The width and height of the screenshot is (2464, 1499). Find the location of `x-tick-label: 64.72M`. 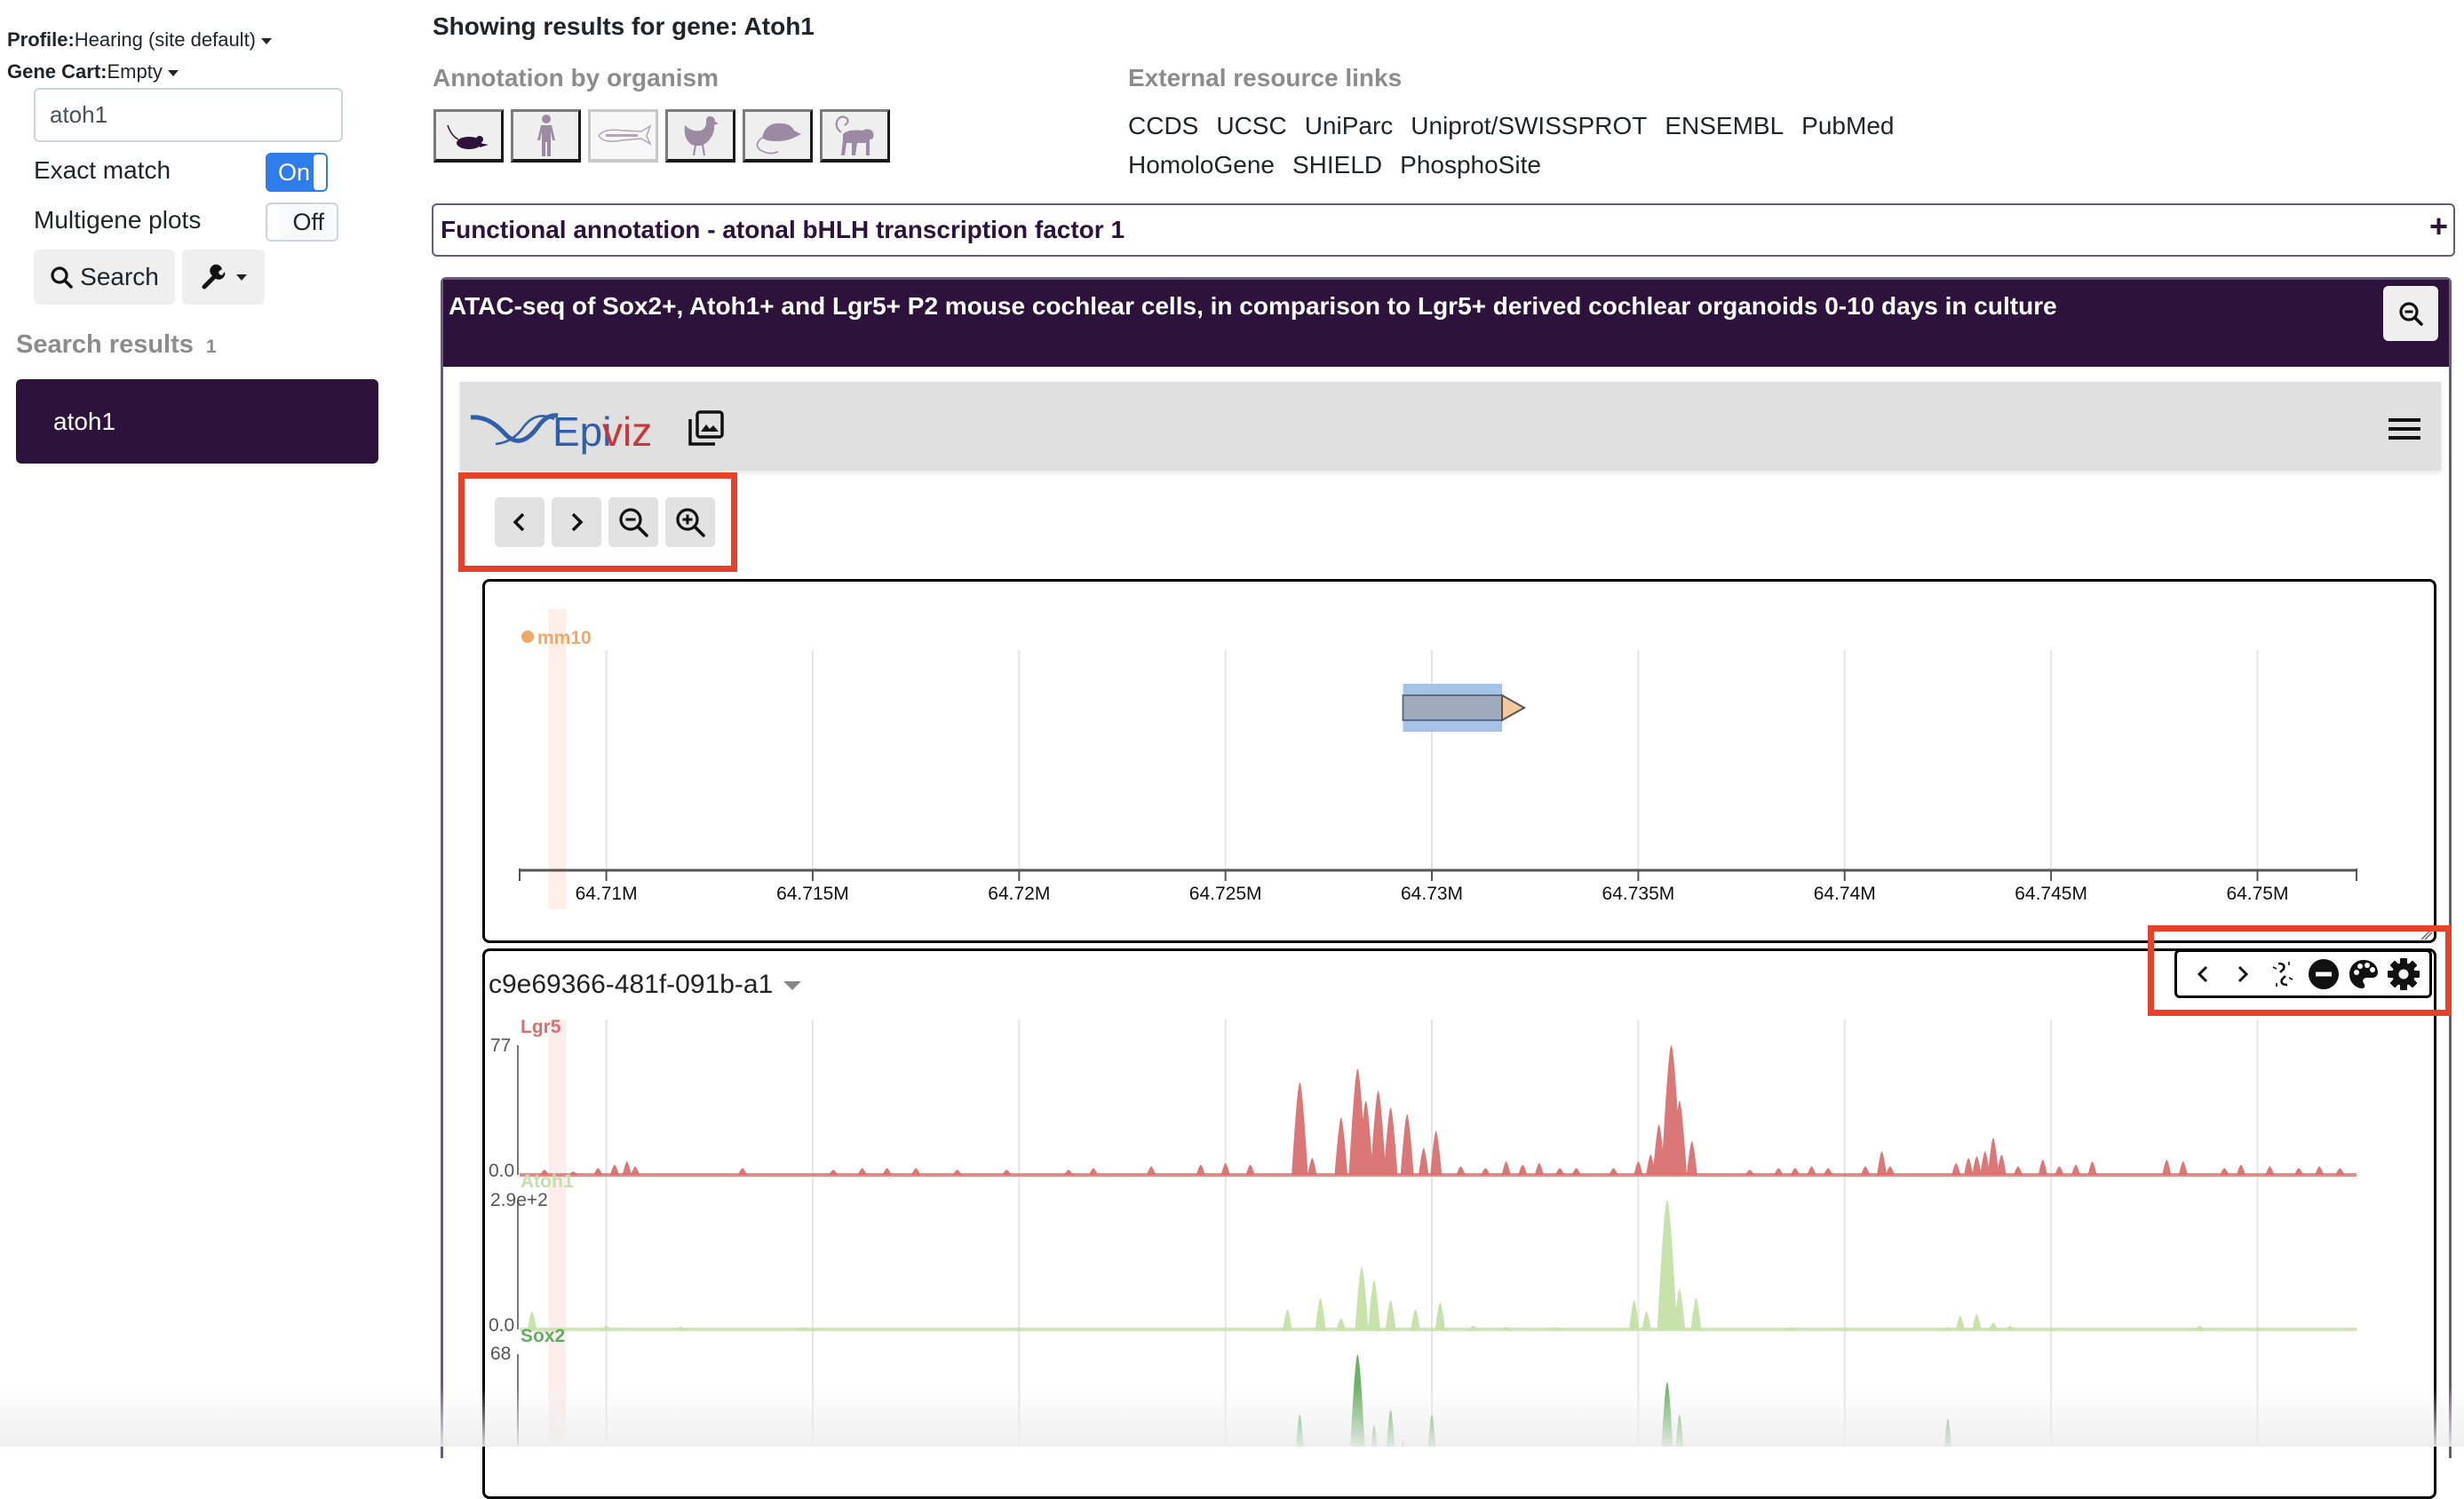

x-tick-label: 64.72M is located at coordinates (1019, 894).